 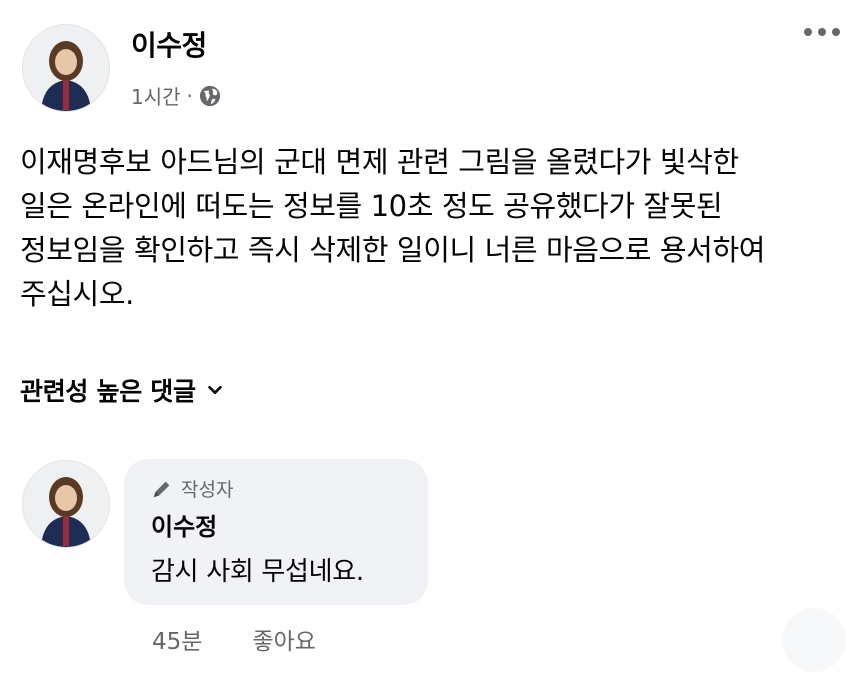 I want to click on post-meta: 1시간 ·, so click(x=176, y=95).